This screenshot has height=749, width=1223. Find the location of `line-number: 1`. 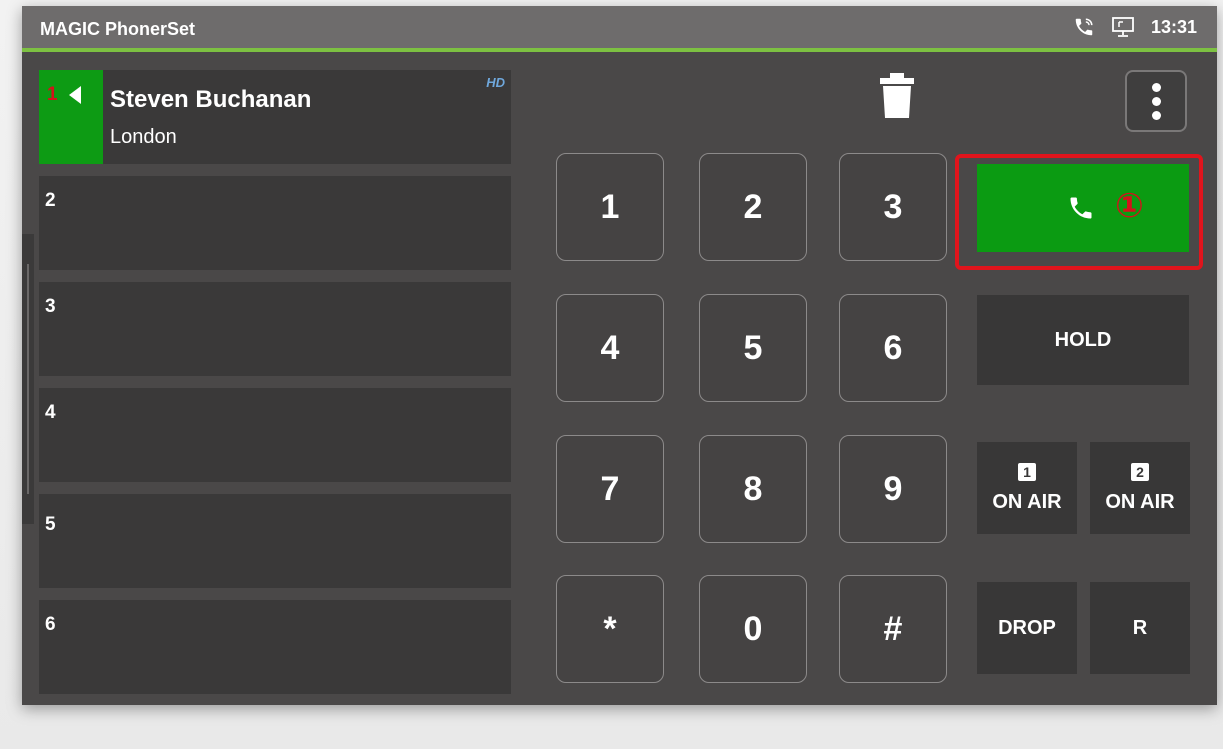

line-number: 1 is located at coordinates (52, 94).